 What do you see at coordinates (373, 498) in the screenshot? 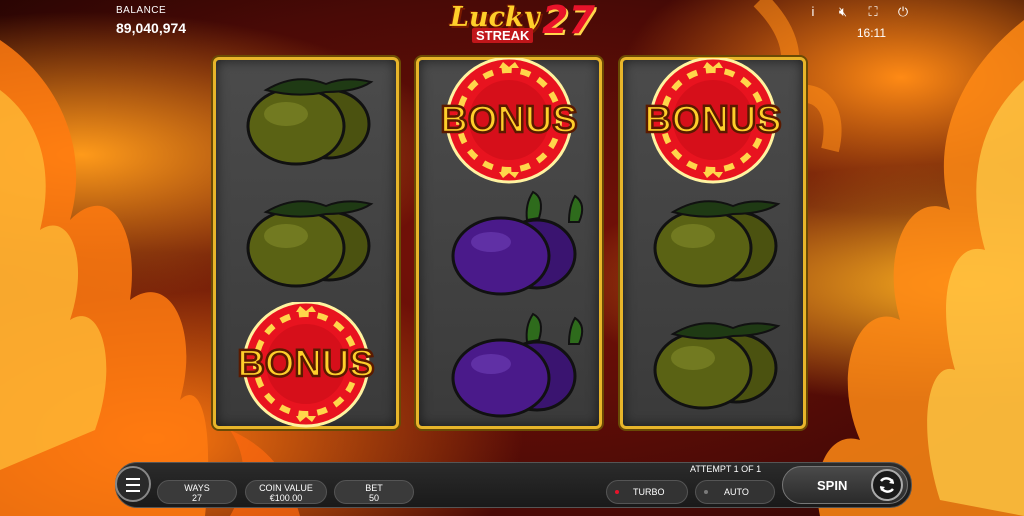
I see `bet-value: 50` at bounding box center [373, 498].